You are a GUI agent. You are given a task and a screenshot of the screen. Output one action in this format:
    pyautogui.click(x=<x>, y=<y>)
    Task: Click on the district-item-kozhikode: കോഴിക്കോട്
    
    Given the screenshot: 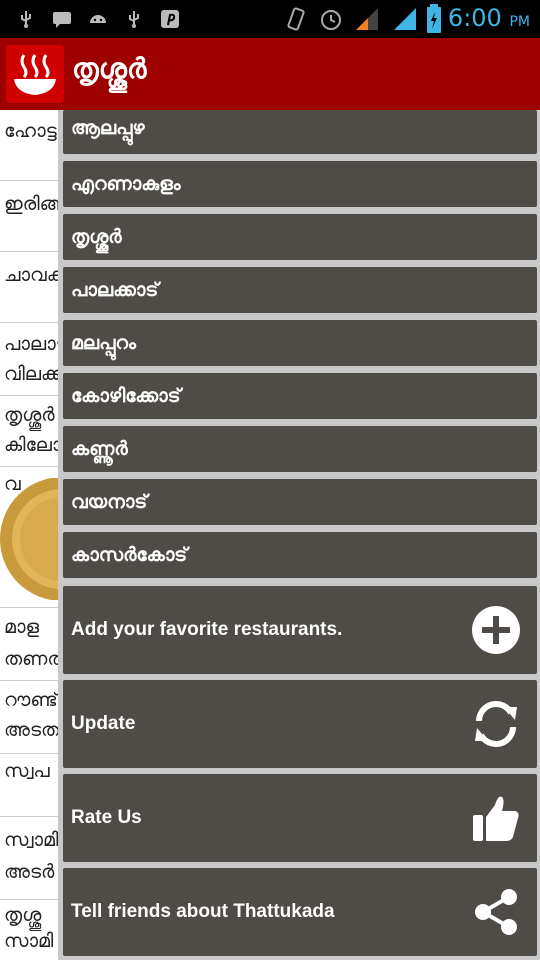 What is the action you would take?
    pyautogui.click(x=300, y=396)
    